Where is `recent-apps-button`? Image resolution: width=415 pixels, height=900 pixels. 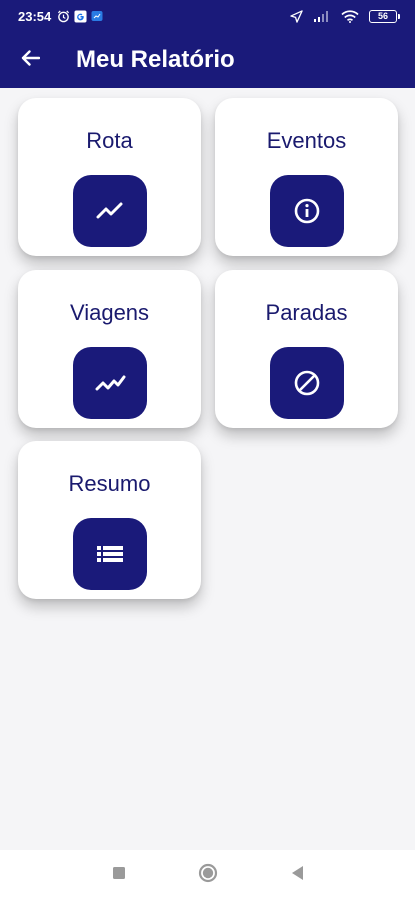 recent-apps-button is located at coordinates (119, 875).